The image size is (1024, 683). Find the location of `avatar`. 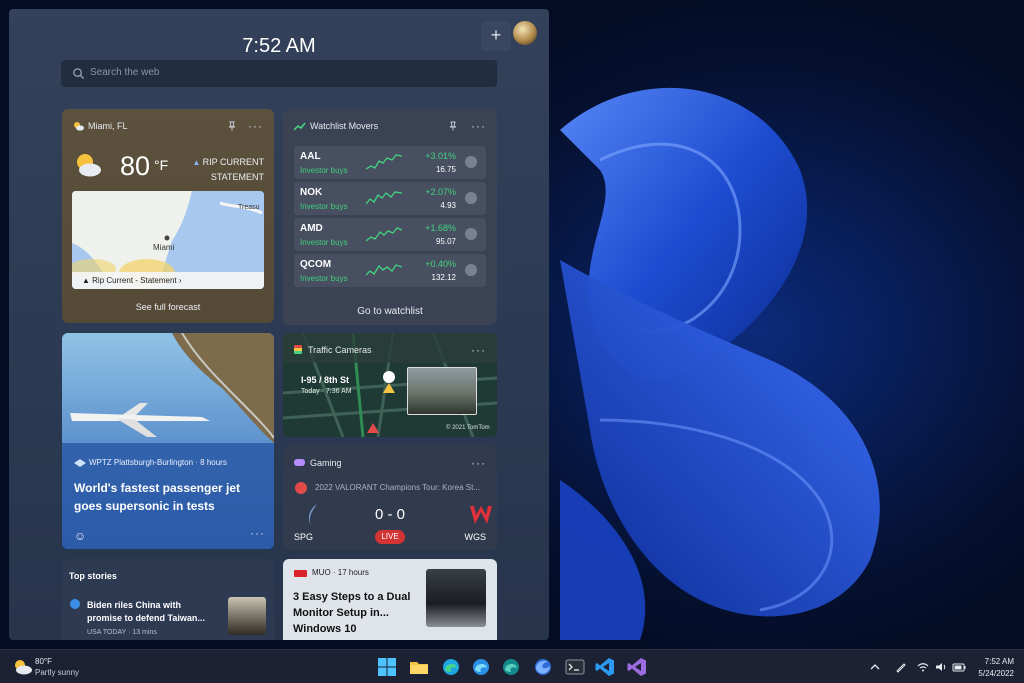

avatar is located at coordinates (525, 33).